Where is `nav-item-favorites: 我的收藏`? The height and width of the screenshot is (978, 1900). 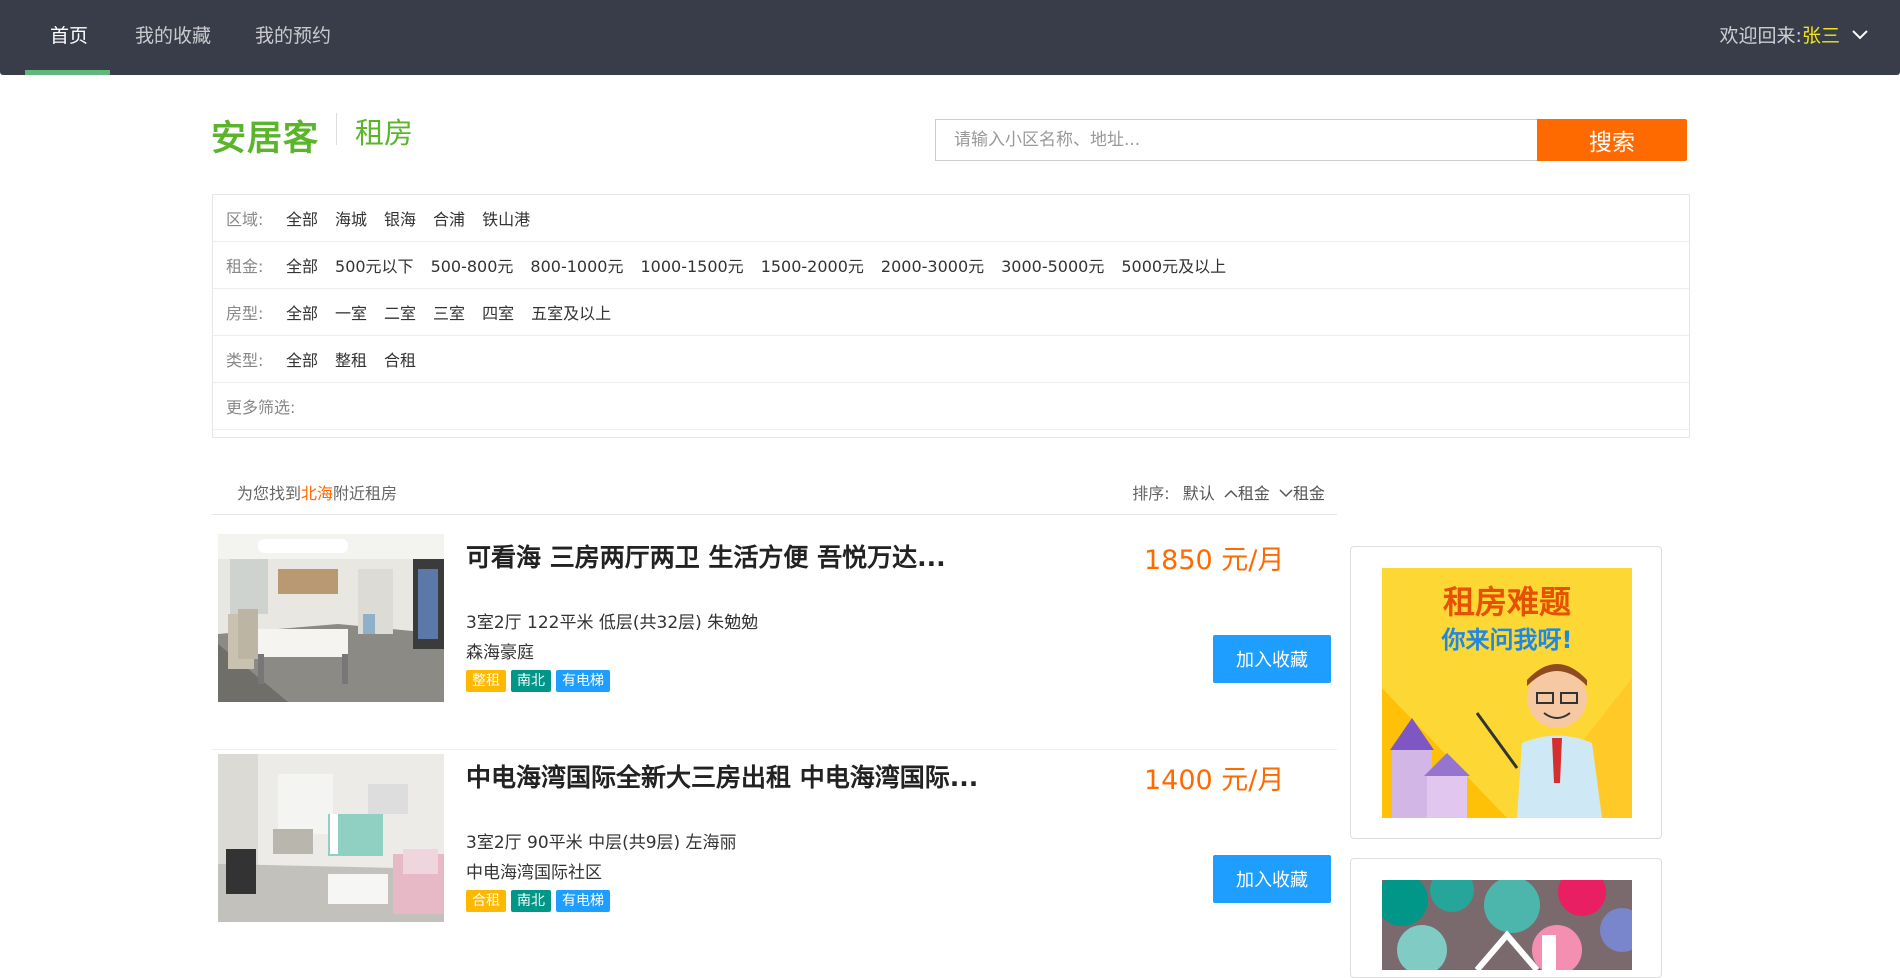 nav-item-favorites: 我的收藏 is located at coordinates (173, 37).